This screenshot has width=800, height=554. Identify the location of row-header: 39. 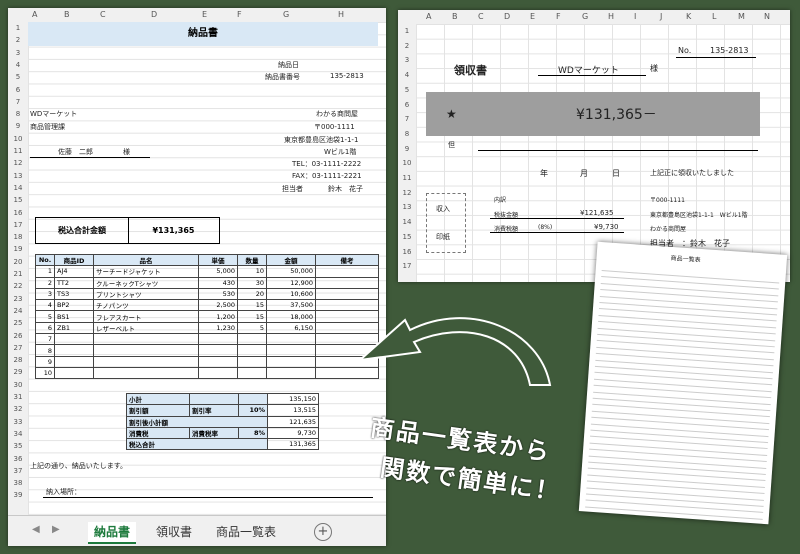
(18, 495).